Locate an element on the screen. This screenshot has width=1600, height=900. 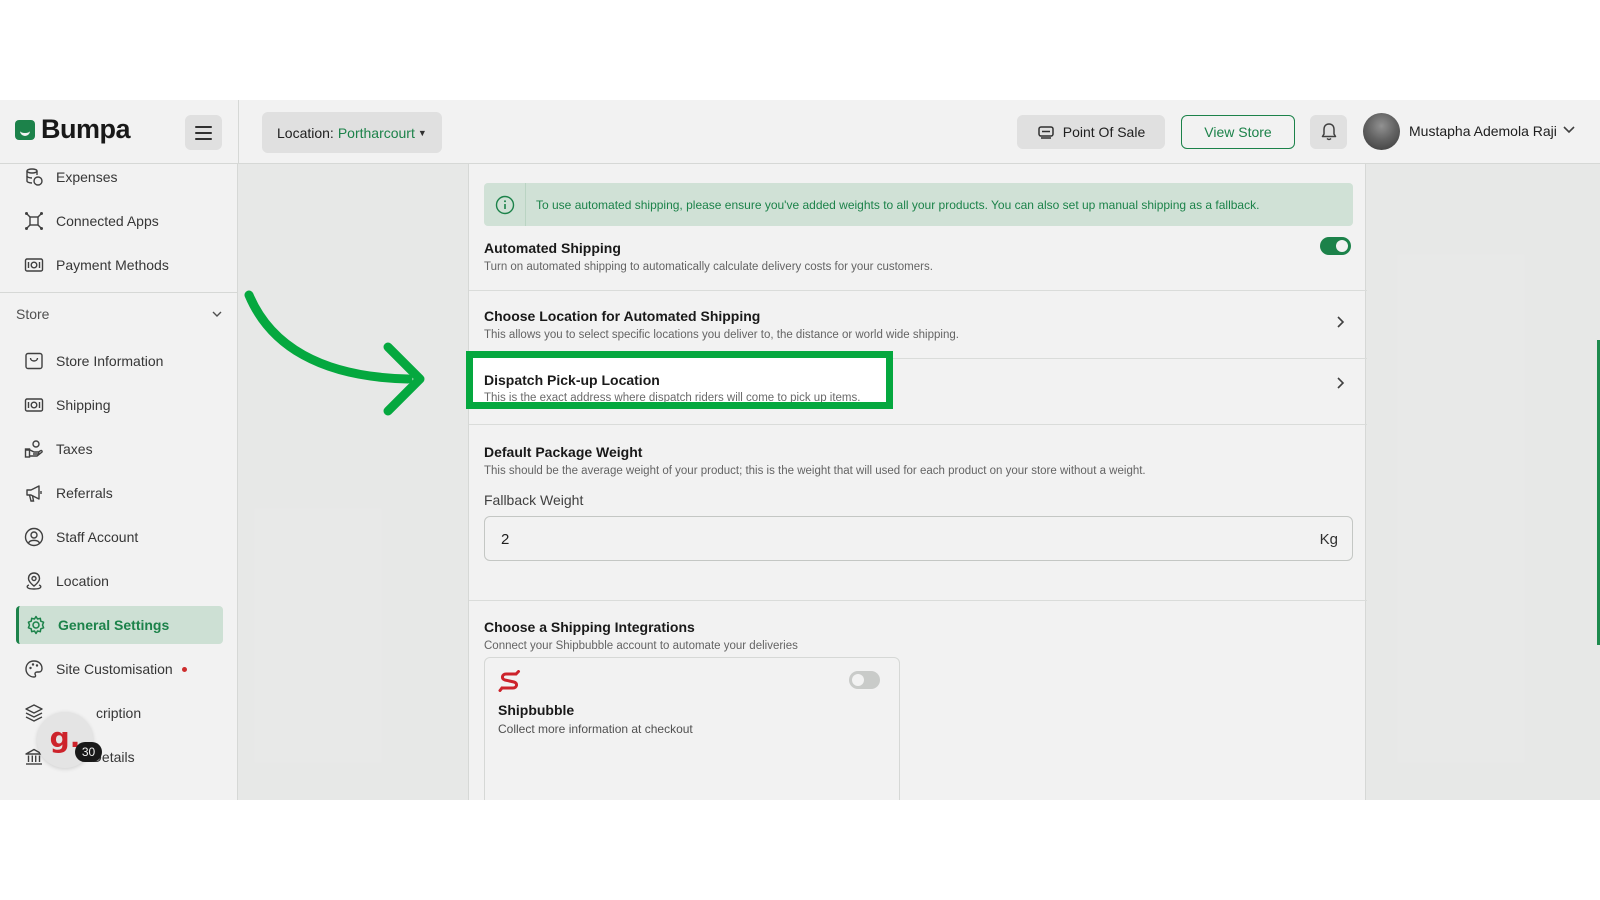
sidebar-item-connected-apps: Connected Apps is located at coordinates (119, 221).